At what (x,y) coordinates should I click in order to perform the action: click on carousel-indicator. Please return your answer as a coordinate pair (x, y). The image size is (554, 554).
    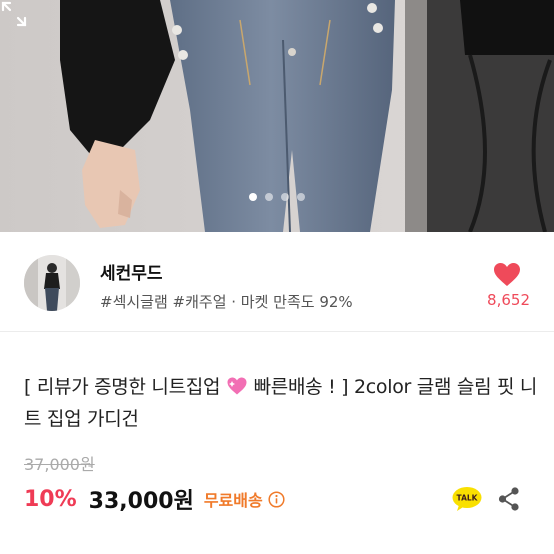
    Looking at the image, I should click on (277, 197).